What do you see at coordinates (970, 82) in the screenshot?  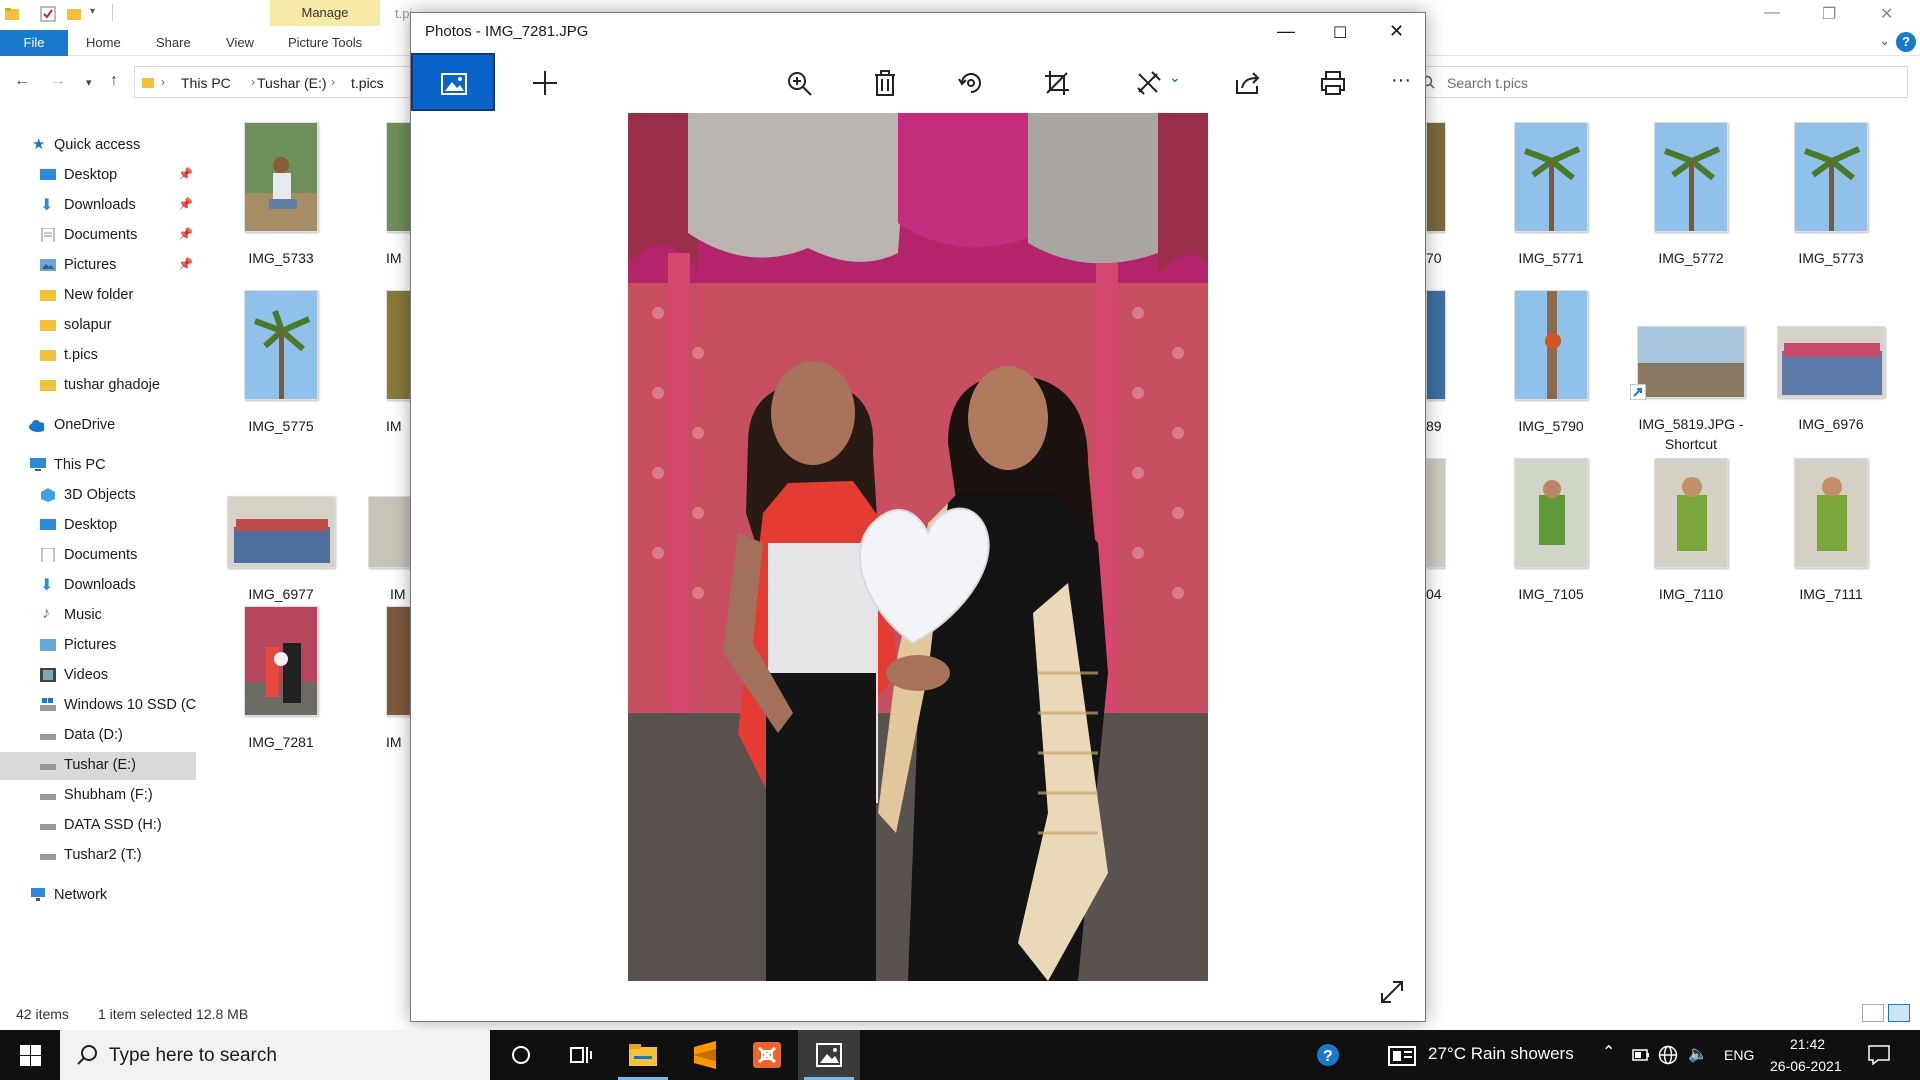 I see `rotate-button` at bounding box center [970, 82].